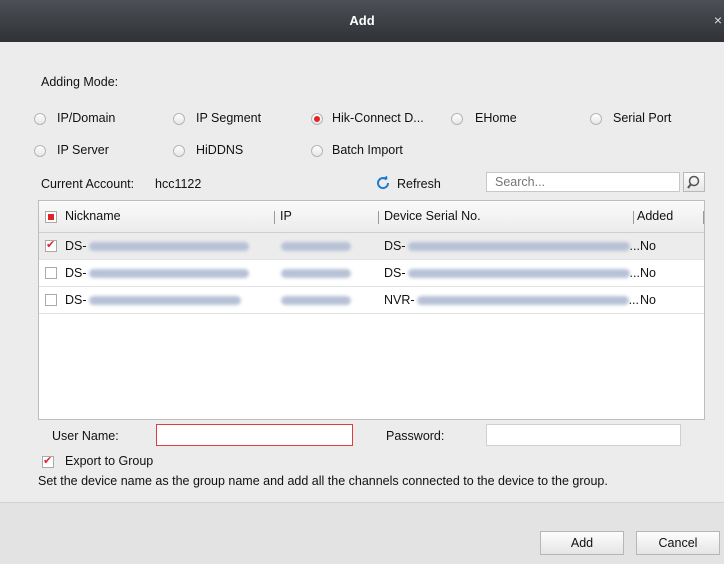 This screenshot has height=564, width=724. I want to click on select-all-checkbox, so click(51, 217).